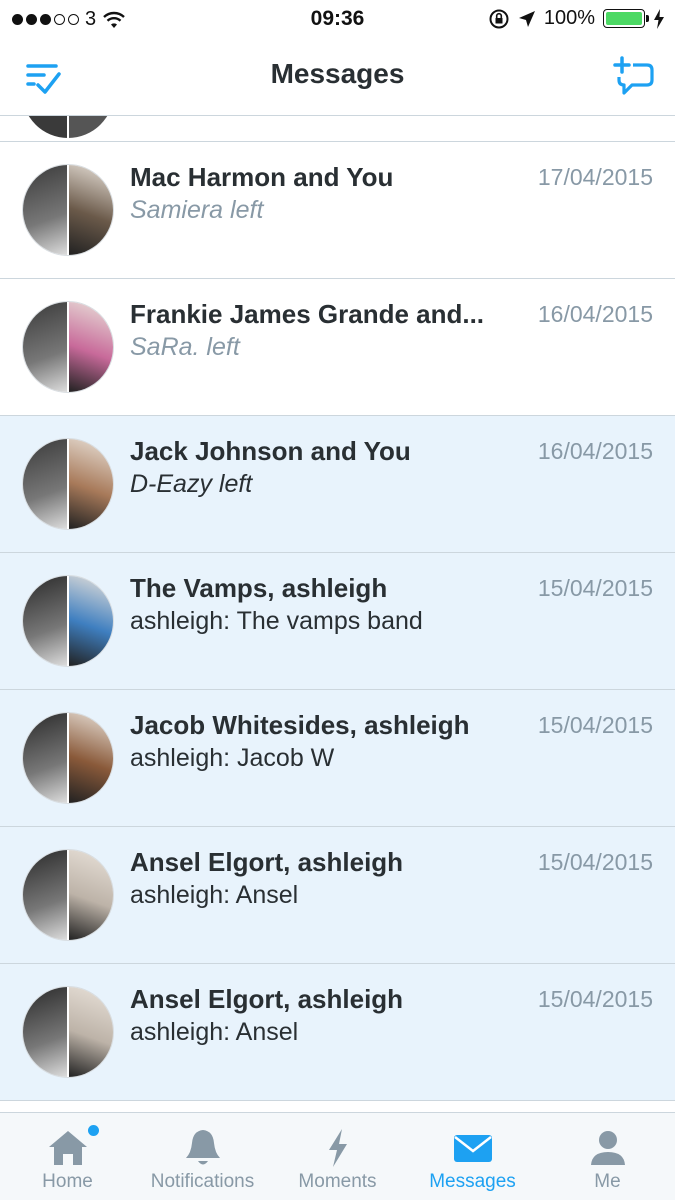 The image size is (675, 1200). Describe the element at coordinates (526, 18) in the screenshot. I see `location-arrow-icon` at that location.